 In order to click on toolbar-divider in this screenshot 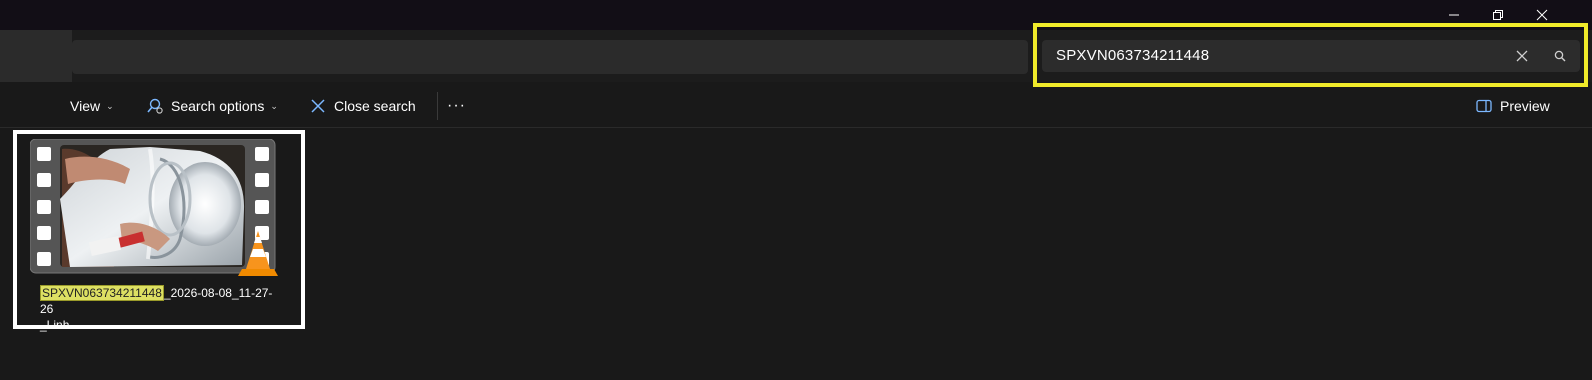, I will do `click(796, 127)`.